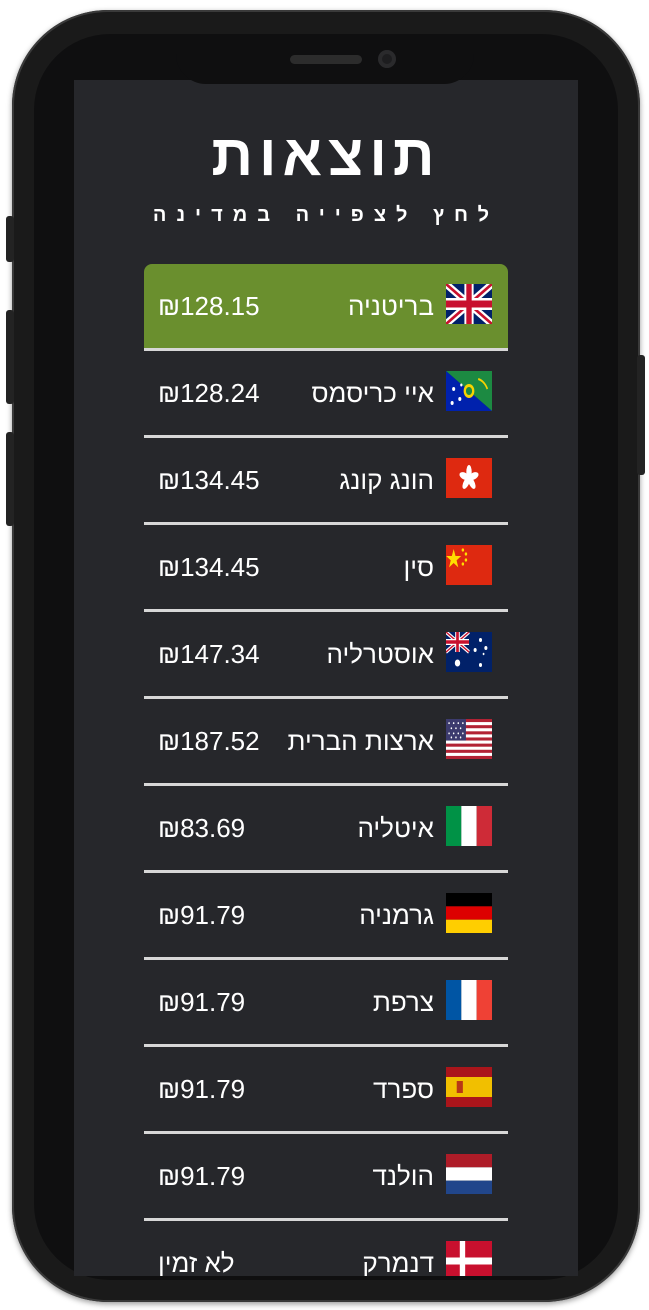  What do you see at coordinates (469, 1258) in the screenshot?
I see `denmark-flag-icon` at bounding box center [469, 1258].